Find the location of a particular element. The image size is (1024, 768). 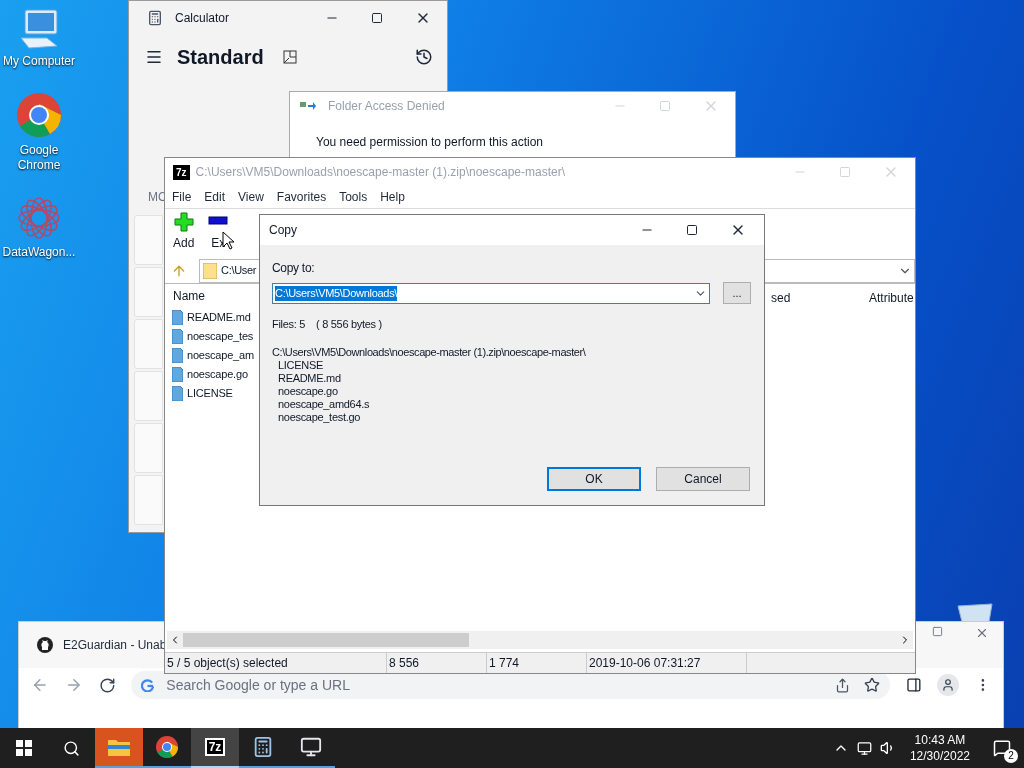

column-header: Name is located at coordinates (189, 296).